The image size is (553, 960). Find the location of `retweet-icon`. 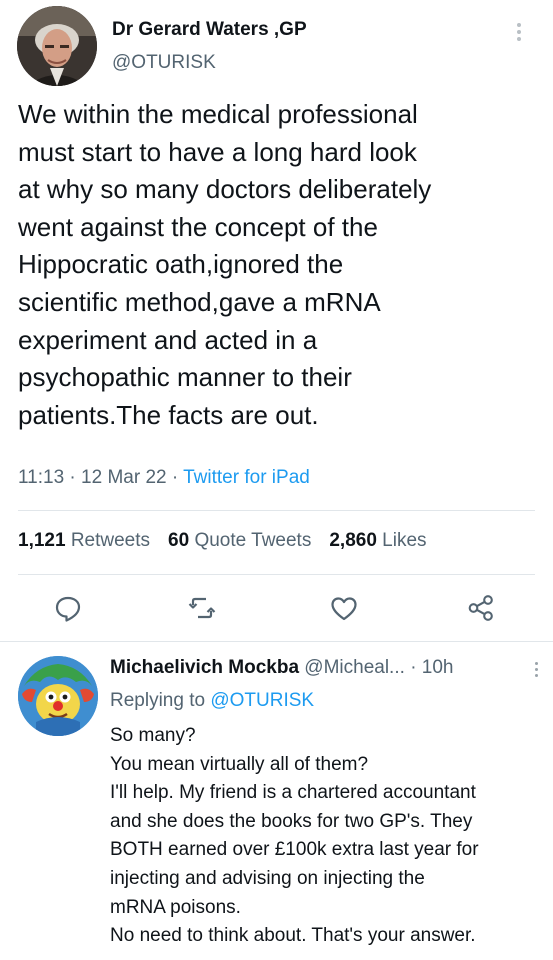

retweet-icon is located at coordinates (202, 608).